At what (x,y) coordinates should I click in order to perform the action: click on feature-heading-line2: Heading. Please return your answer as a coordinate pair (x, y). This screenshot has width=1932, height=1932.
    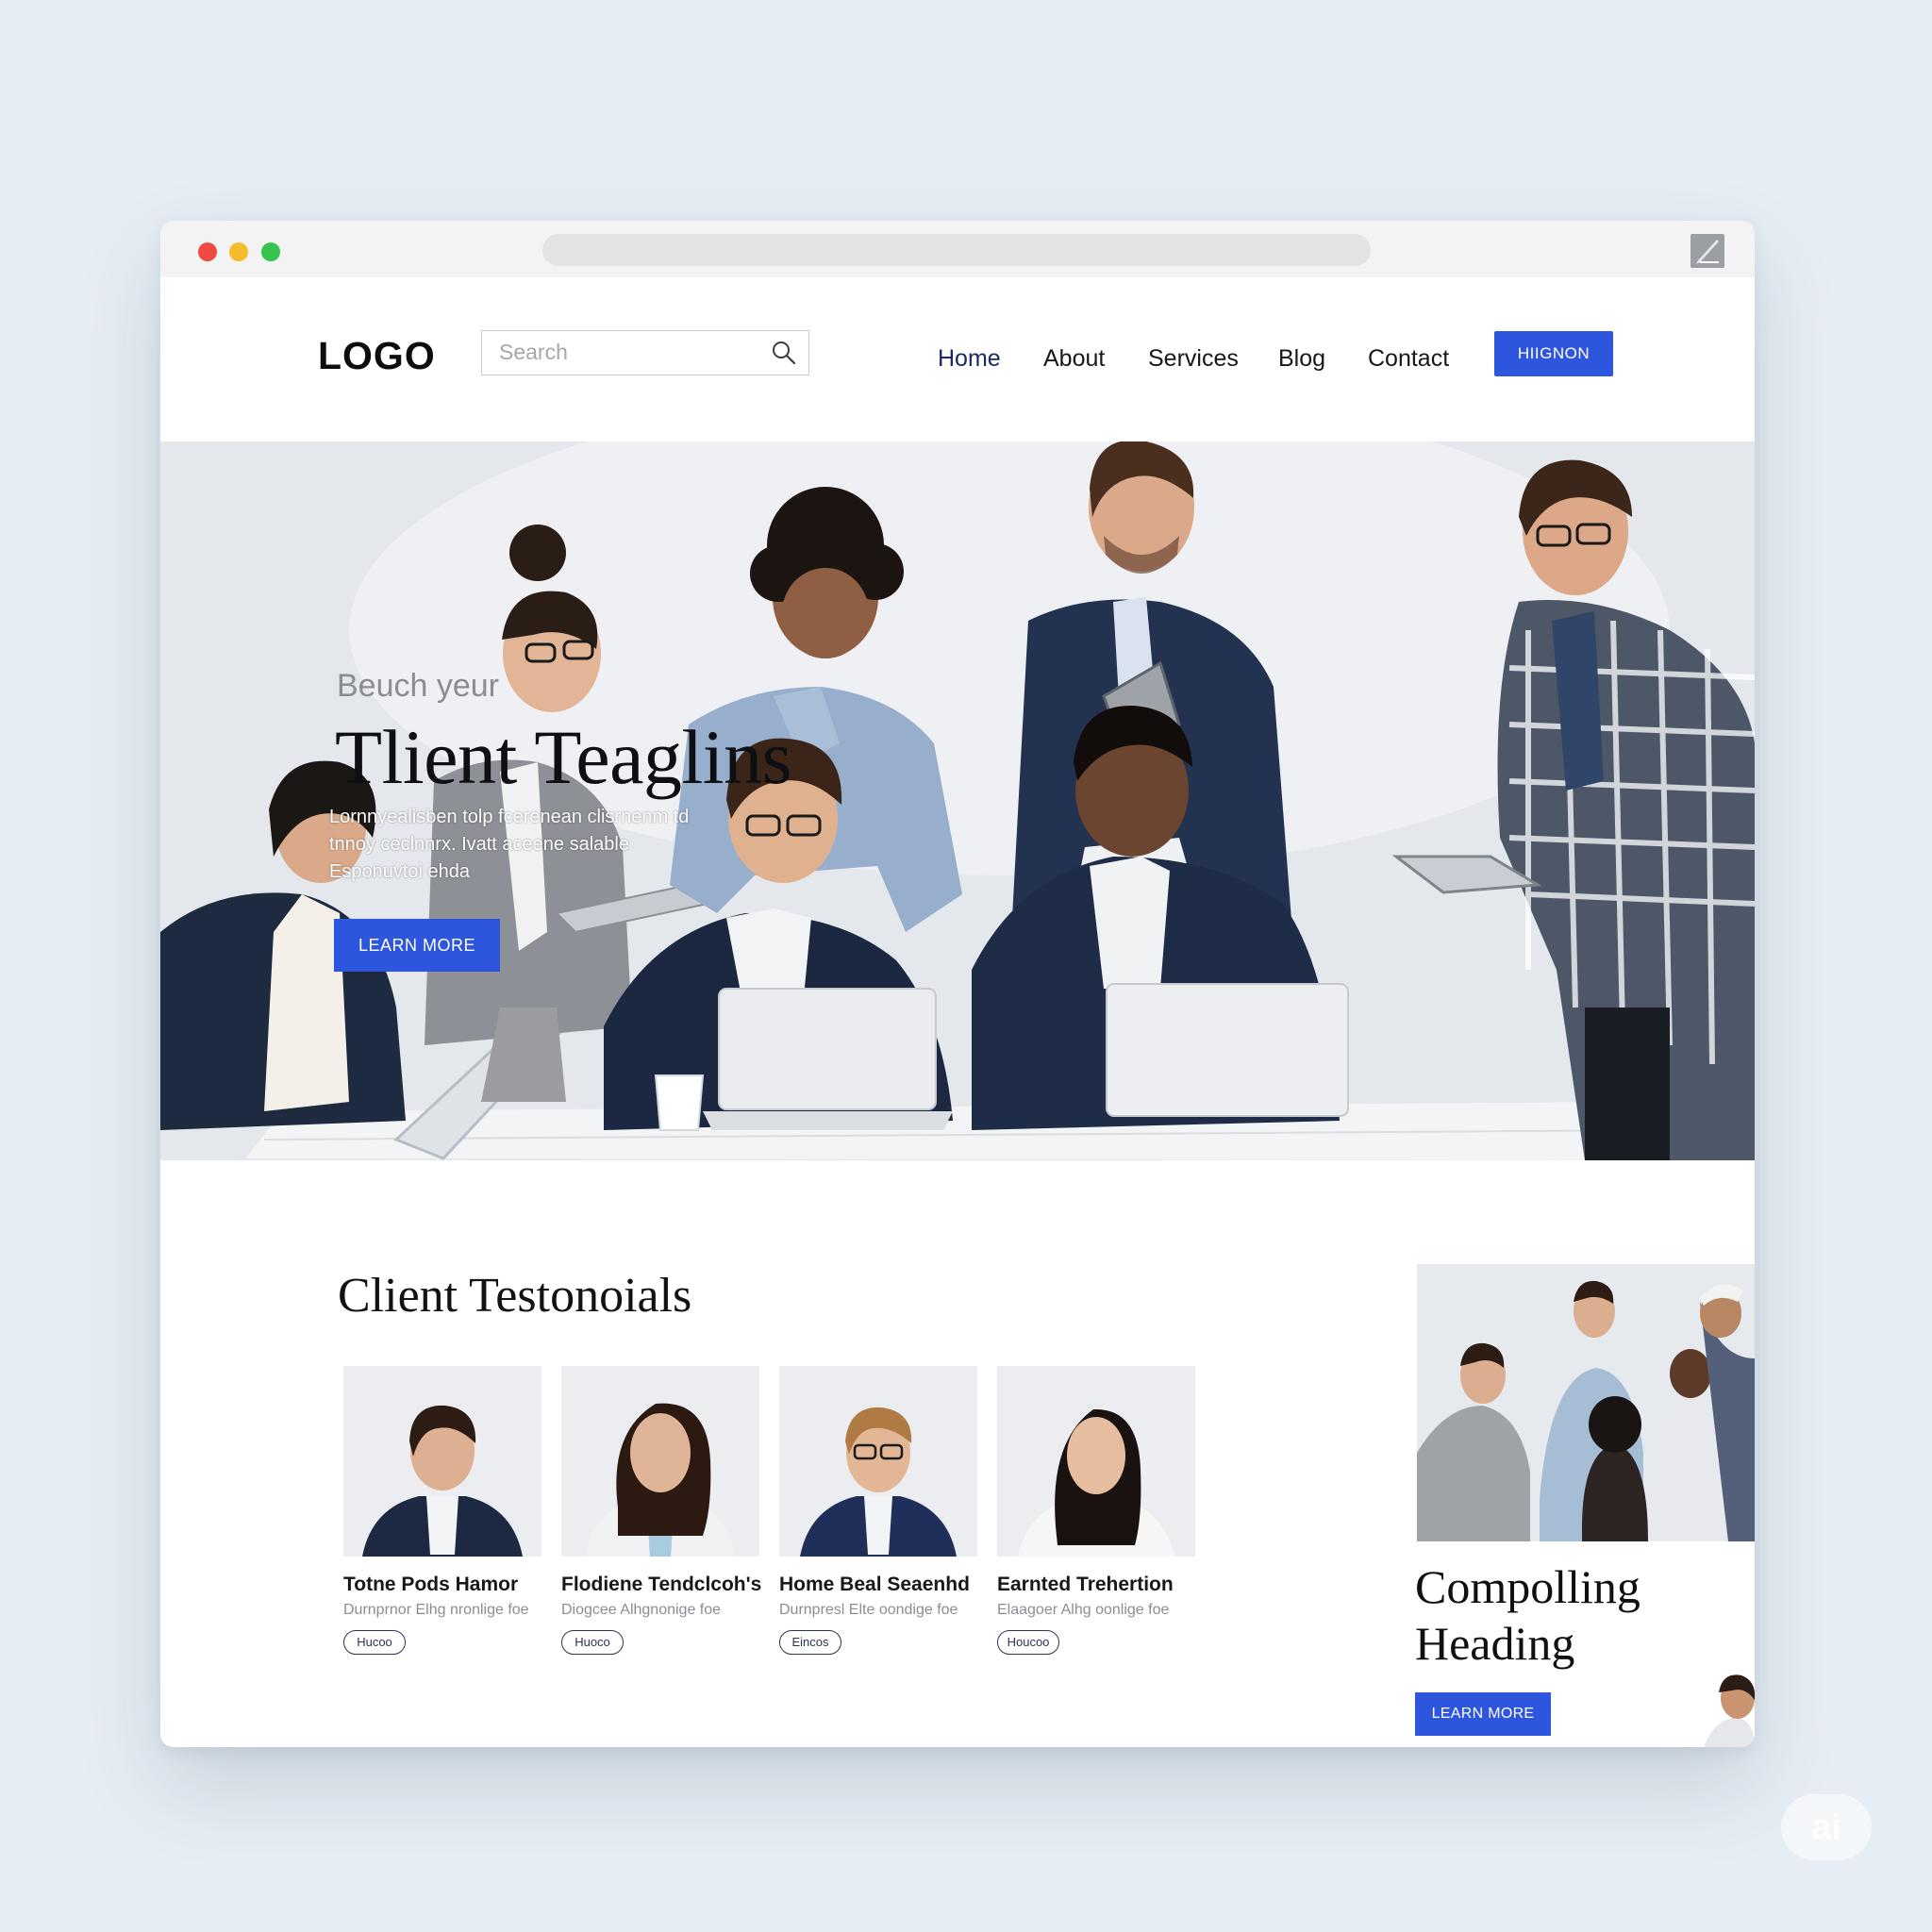
    Looking at the image, I should click on (1495, 1643).